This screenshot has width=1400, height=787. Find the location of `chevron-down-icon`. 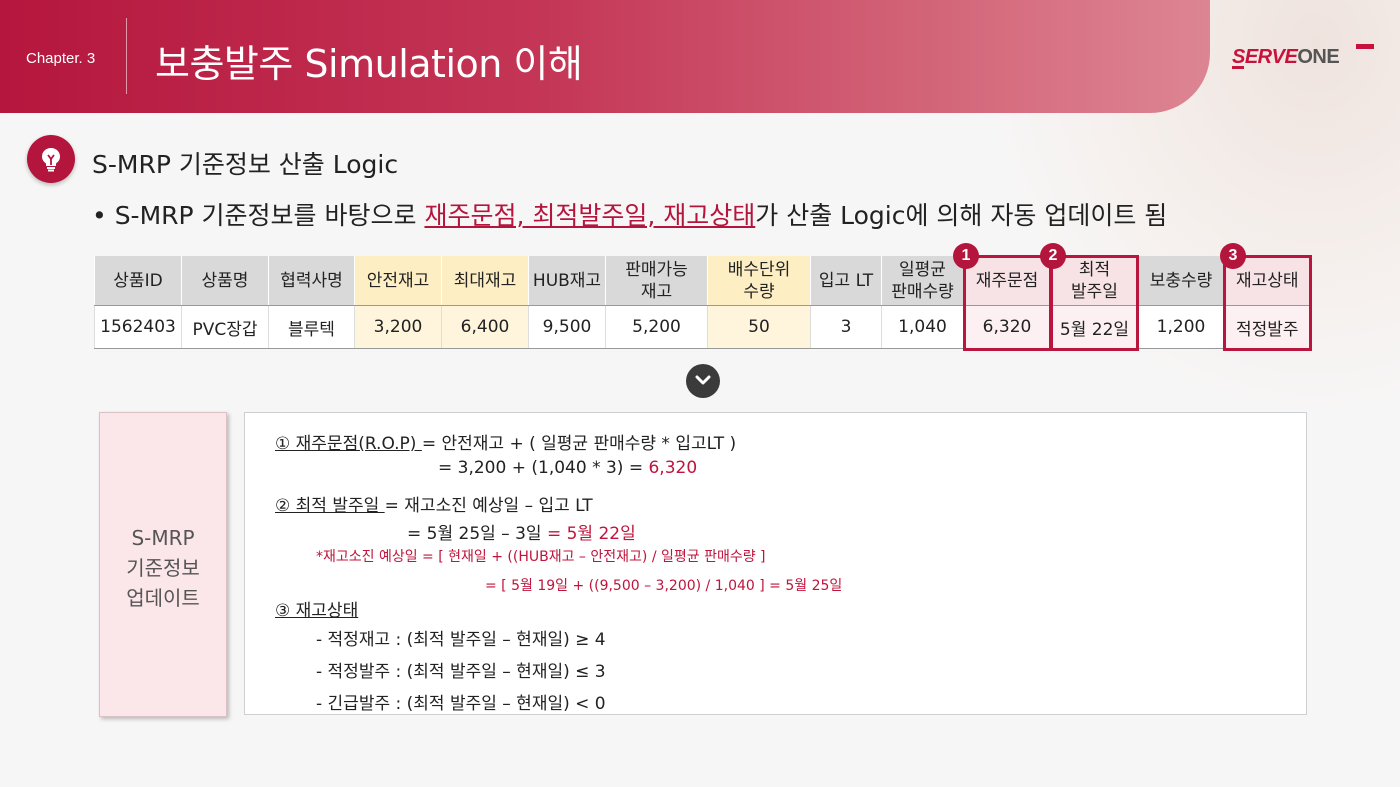

chevron-down-icon is located at coordinates (703, 381).